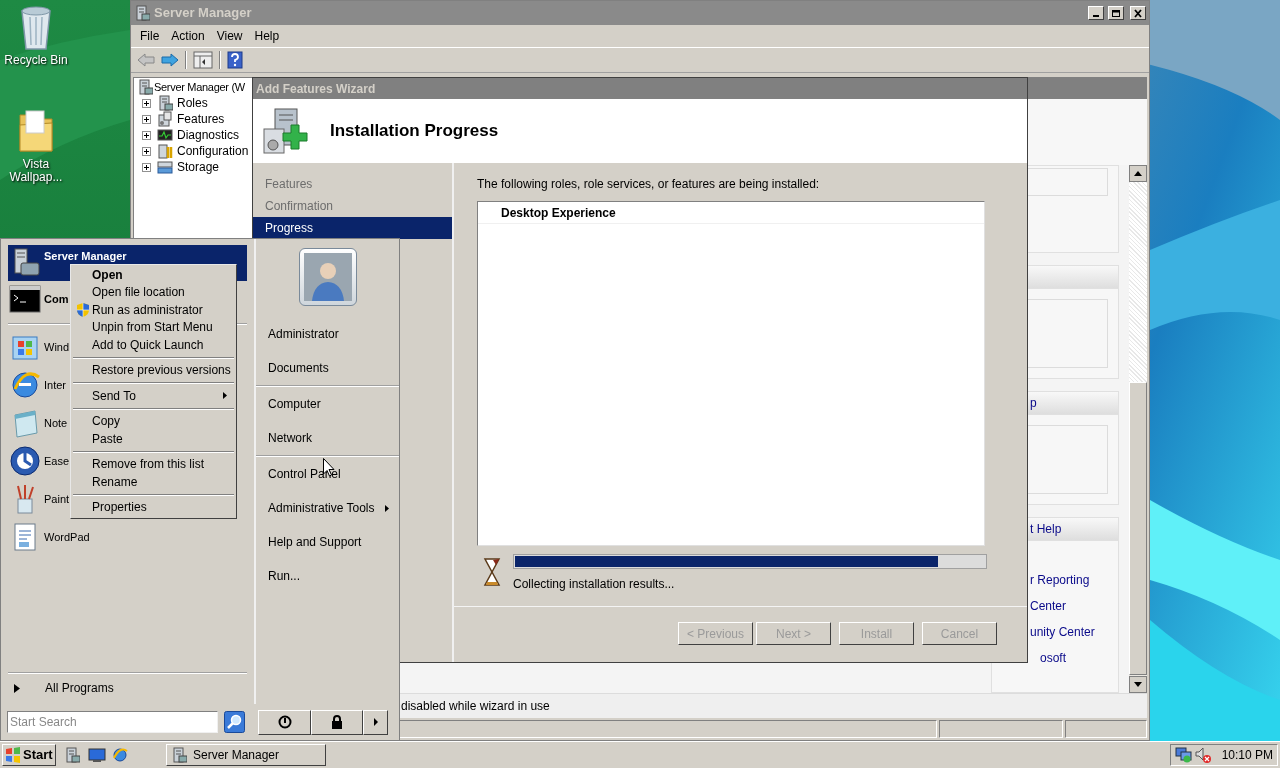 The height and width of the screenshot is (768, 1280). I want to click on dialog-heading: Installation Progress, so click(414, 131).